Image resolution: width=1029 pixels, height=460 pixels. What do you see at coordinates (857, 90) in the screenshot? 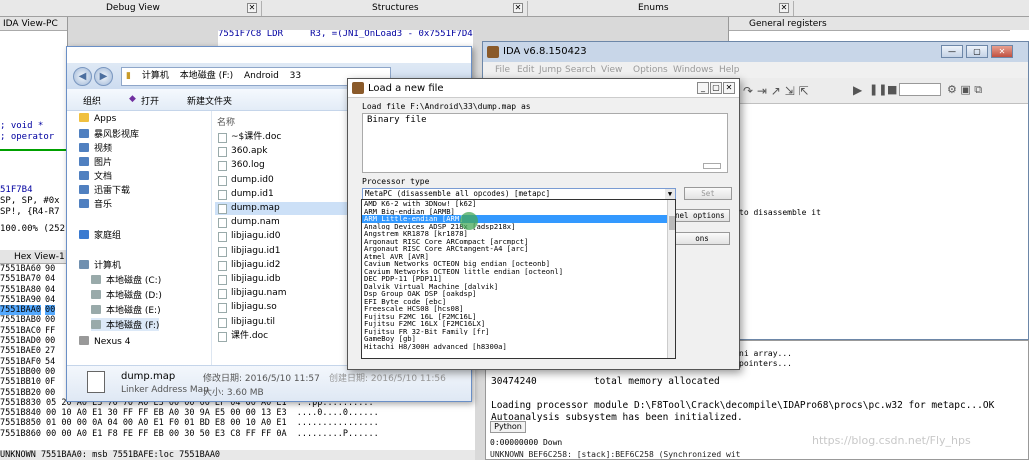
I see `play-icon: ▶` at bounding box center [857, 90].